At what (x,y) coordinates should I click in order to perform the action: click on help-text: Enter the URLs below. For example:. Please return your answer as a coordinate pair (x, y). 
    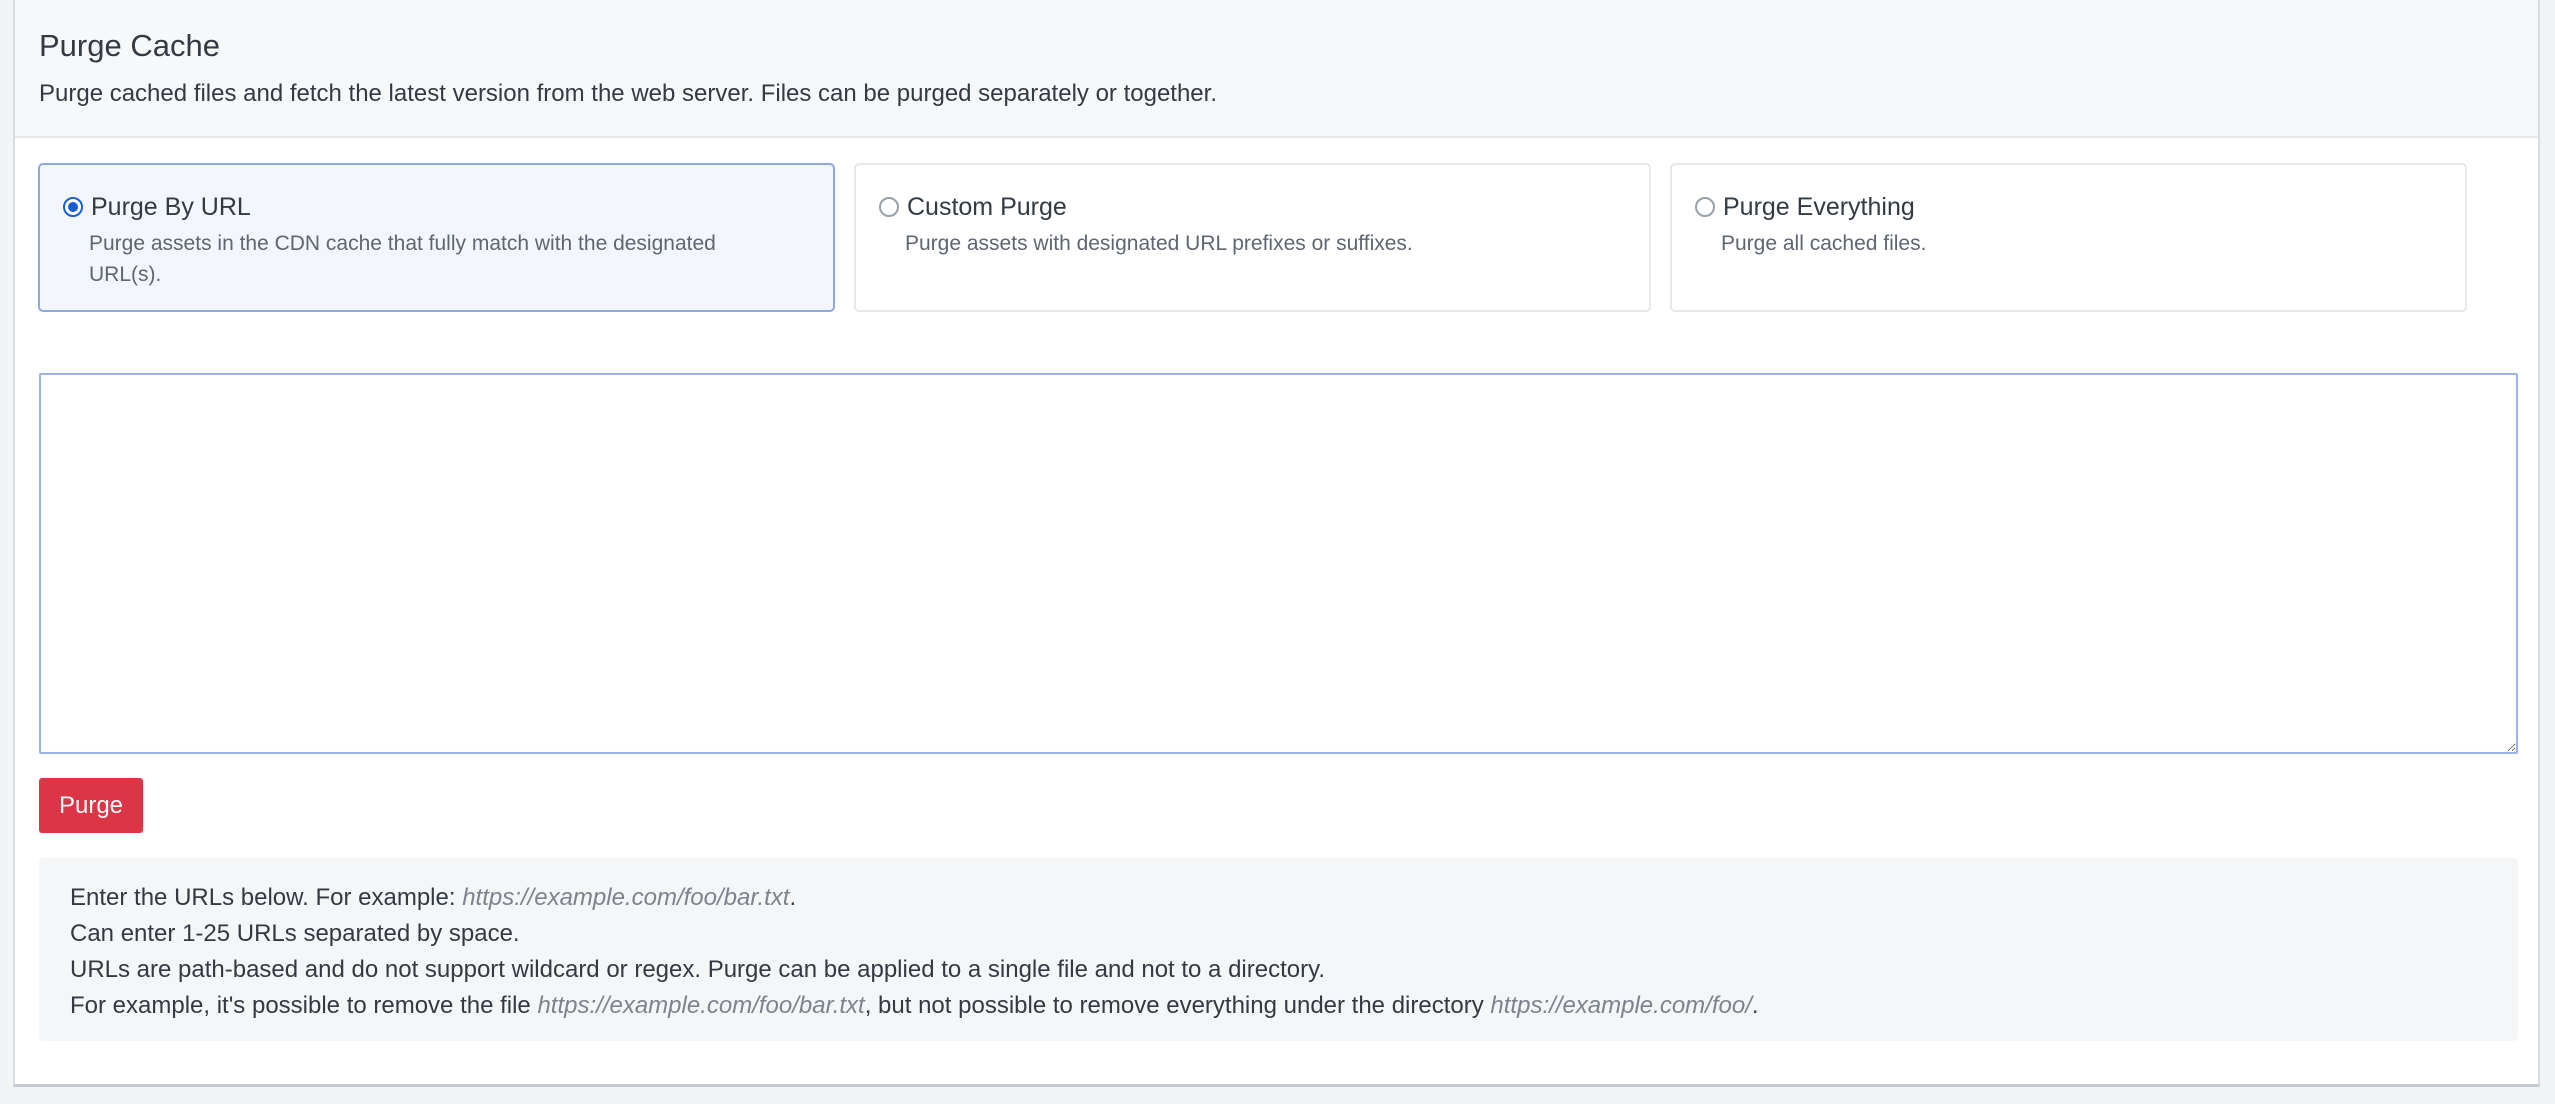
    Looking at the image, I should click on (266, 897).